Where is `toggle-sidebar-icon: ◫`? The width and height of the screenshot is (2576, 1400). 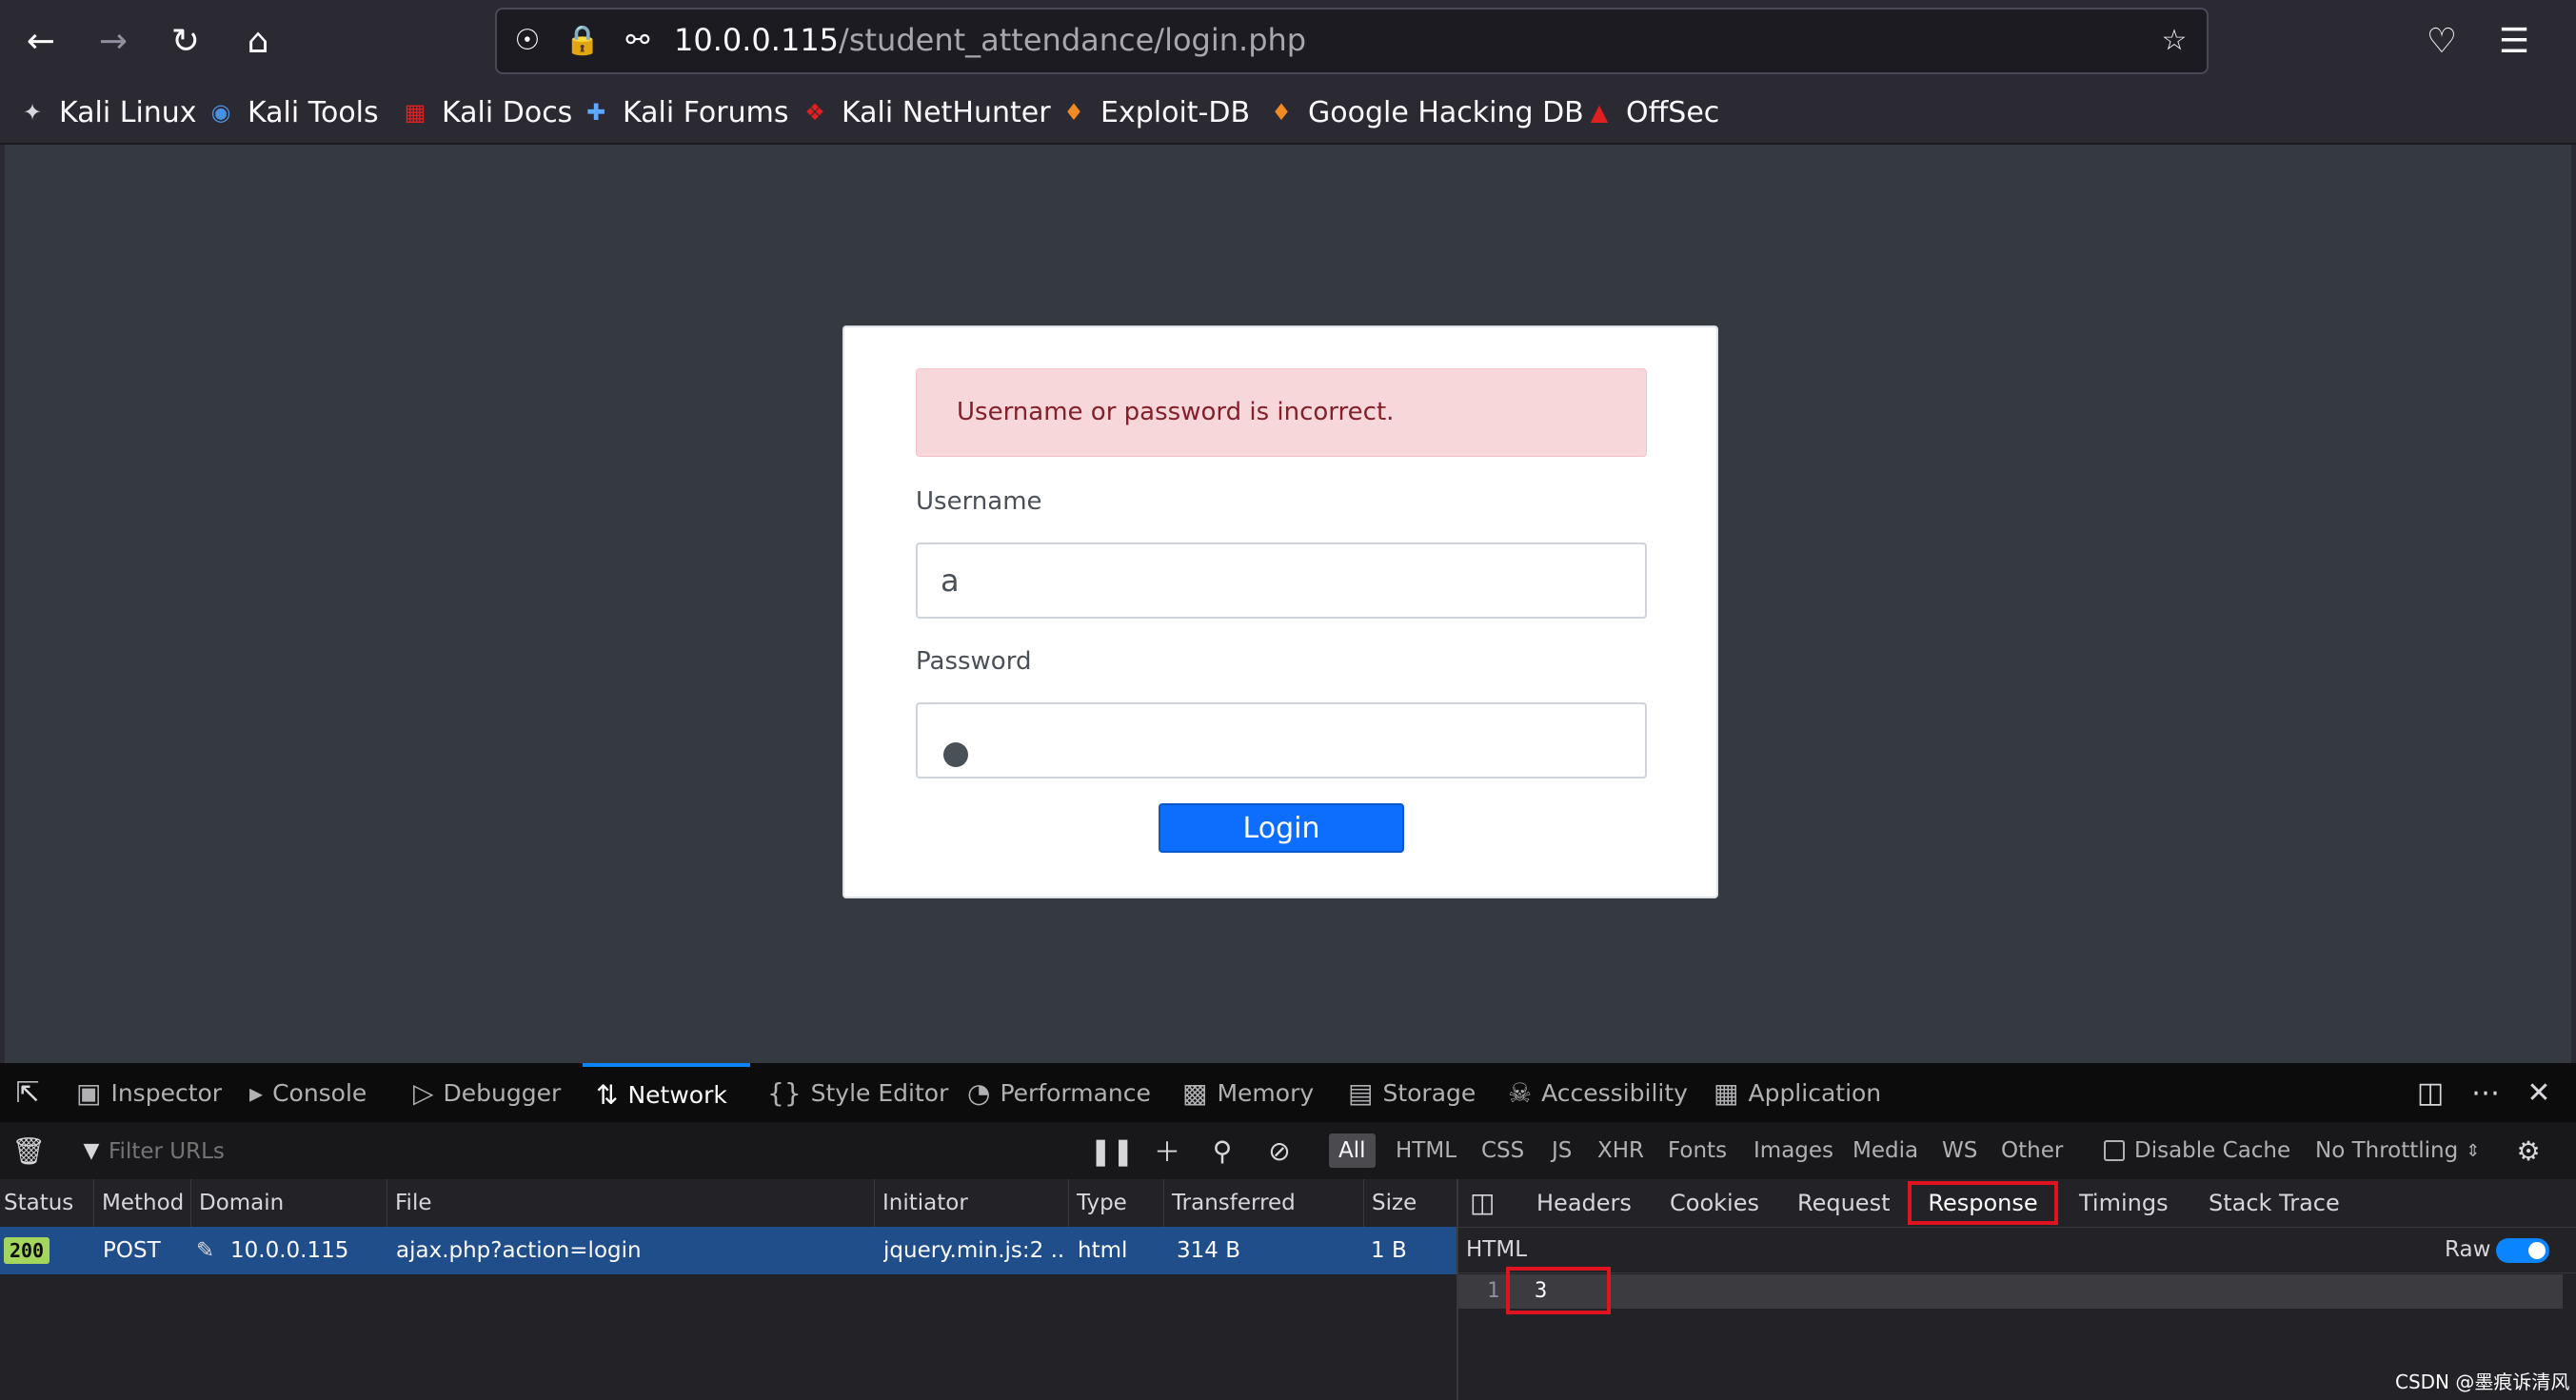
toggle-sidebar-icon: ◫ is located at coordinates (1482, 1203).